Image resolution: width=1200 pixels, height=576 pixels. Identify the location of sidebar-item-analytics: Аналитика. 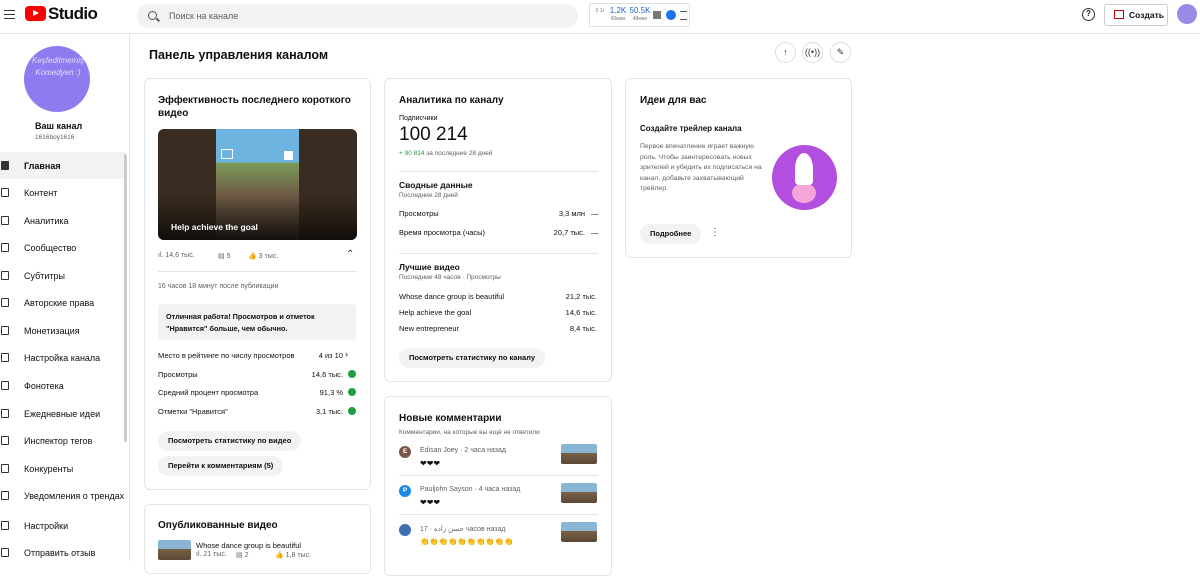
(63, 220).